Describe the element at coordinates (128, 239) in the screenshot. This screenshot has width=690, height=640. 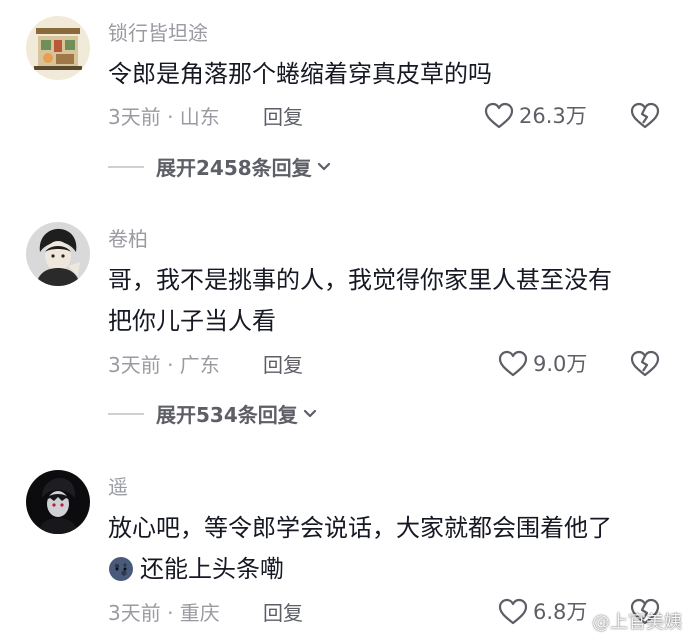
I see `username: 卷柏` at that location.